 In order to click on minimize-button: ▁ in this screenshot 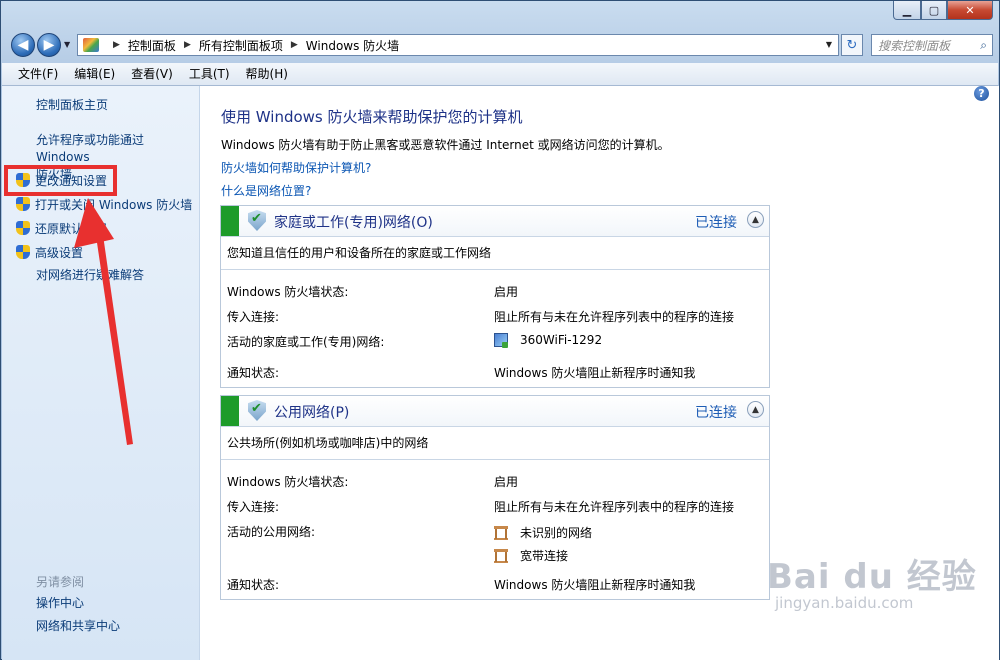, I will do `click(907, 10)`.